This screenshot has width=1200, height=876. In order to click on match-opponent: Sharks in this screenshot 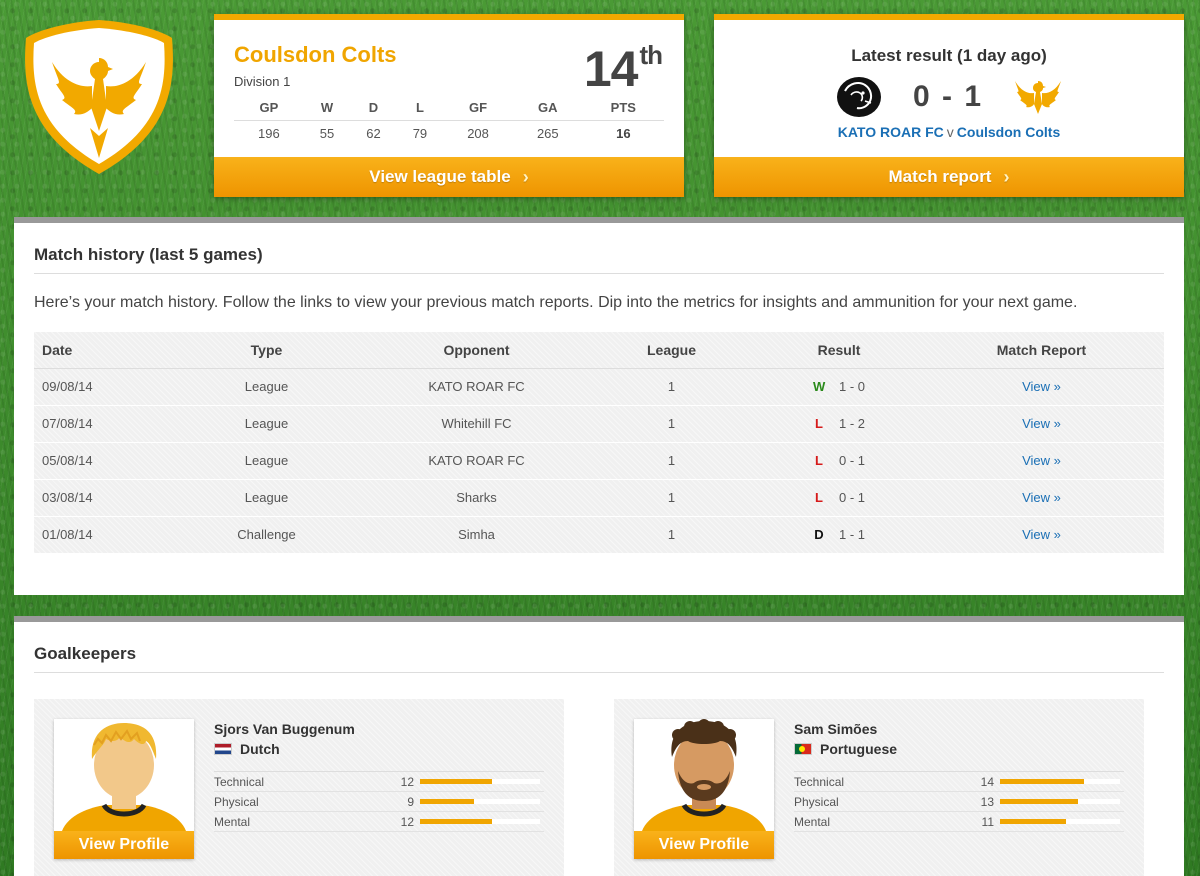, I will do `click(476, 498)`.